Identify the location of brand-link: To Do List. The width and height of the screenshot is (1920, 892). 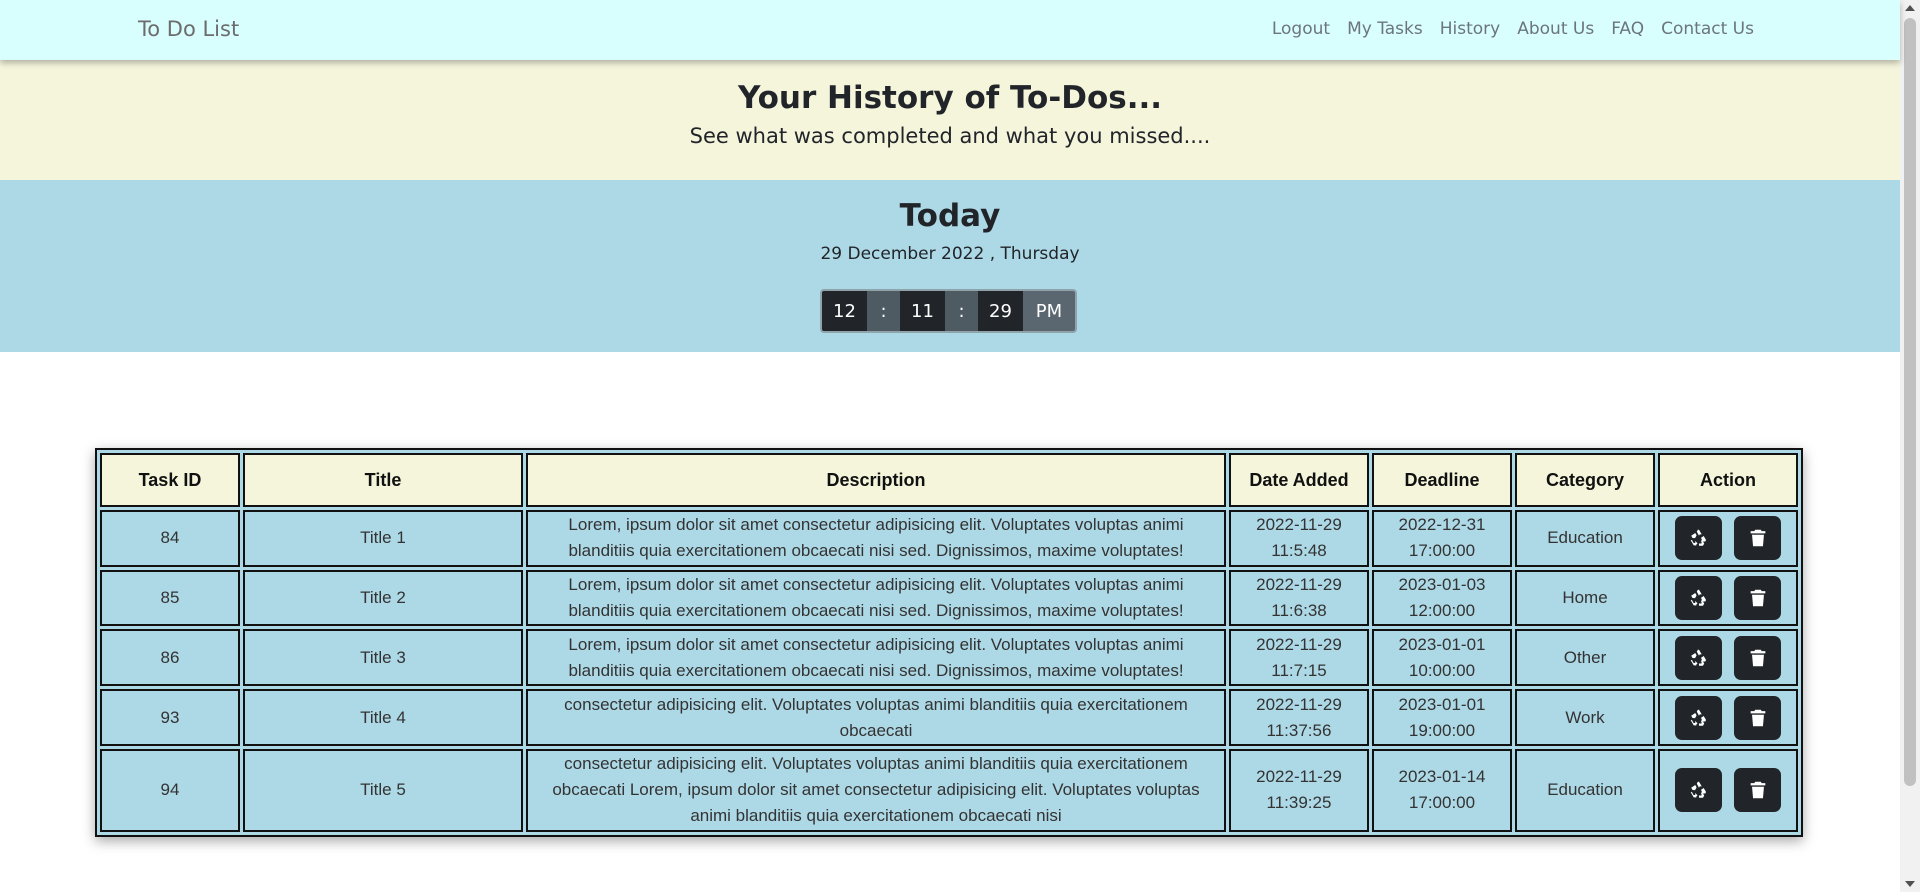
(188, 29).